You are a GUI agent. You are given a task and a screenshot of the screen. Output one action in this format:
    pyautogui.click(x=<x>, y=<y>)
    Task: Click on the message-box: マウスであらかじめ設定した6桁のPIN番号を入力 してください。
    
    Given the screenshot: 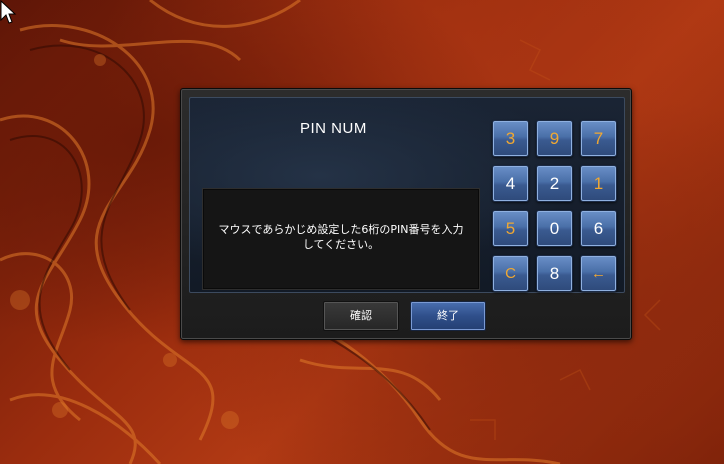 What is the action you would take?
    pyautogui.click(x=341, y=239)
    